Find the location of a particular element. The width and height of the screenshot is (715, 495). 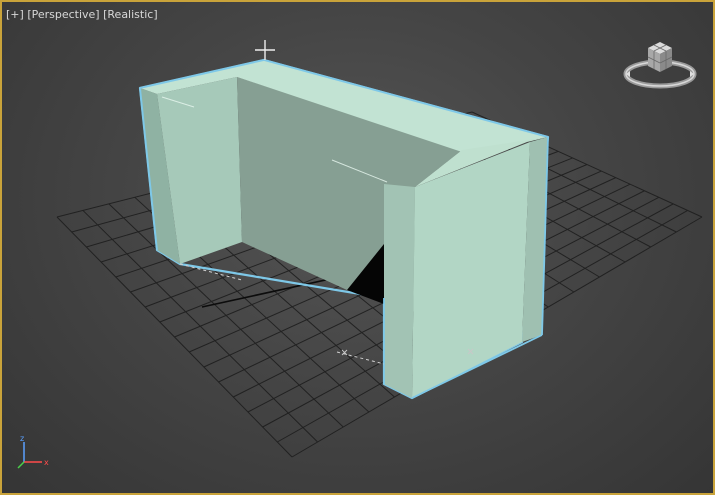

axis-x-label: x is located at coordinates (46, 462).